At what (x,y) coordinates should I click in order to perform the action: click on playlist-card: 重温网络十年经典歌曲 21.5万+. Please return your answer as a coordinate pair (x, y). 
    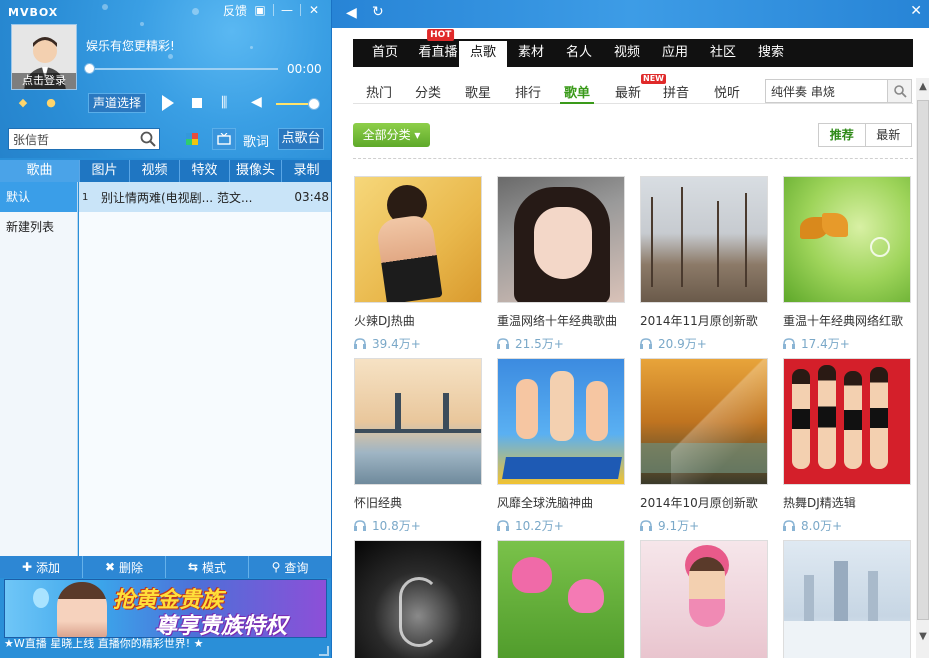
    Looking at the image, I should click on (561, 264).